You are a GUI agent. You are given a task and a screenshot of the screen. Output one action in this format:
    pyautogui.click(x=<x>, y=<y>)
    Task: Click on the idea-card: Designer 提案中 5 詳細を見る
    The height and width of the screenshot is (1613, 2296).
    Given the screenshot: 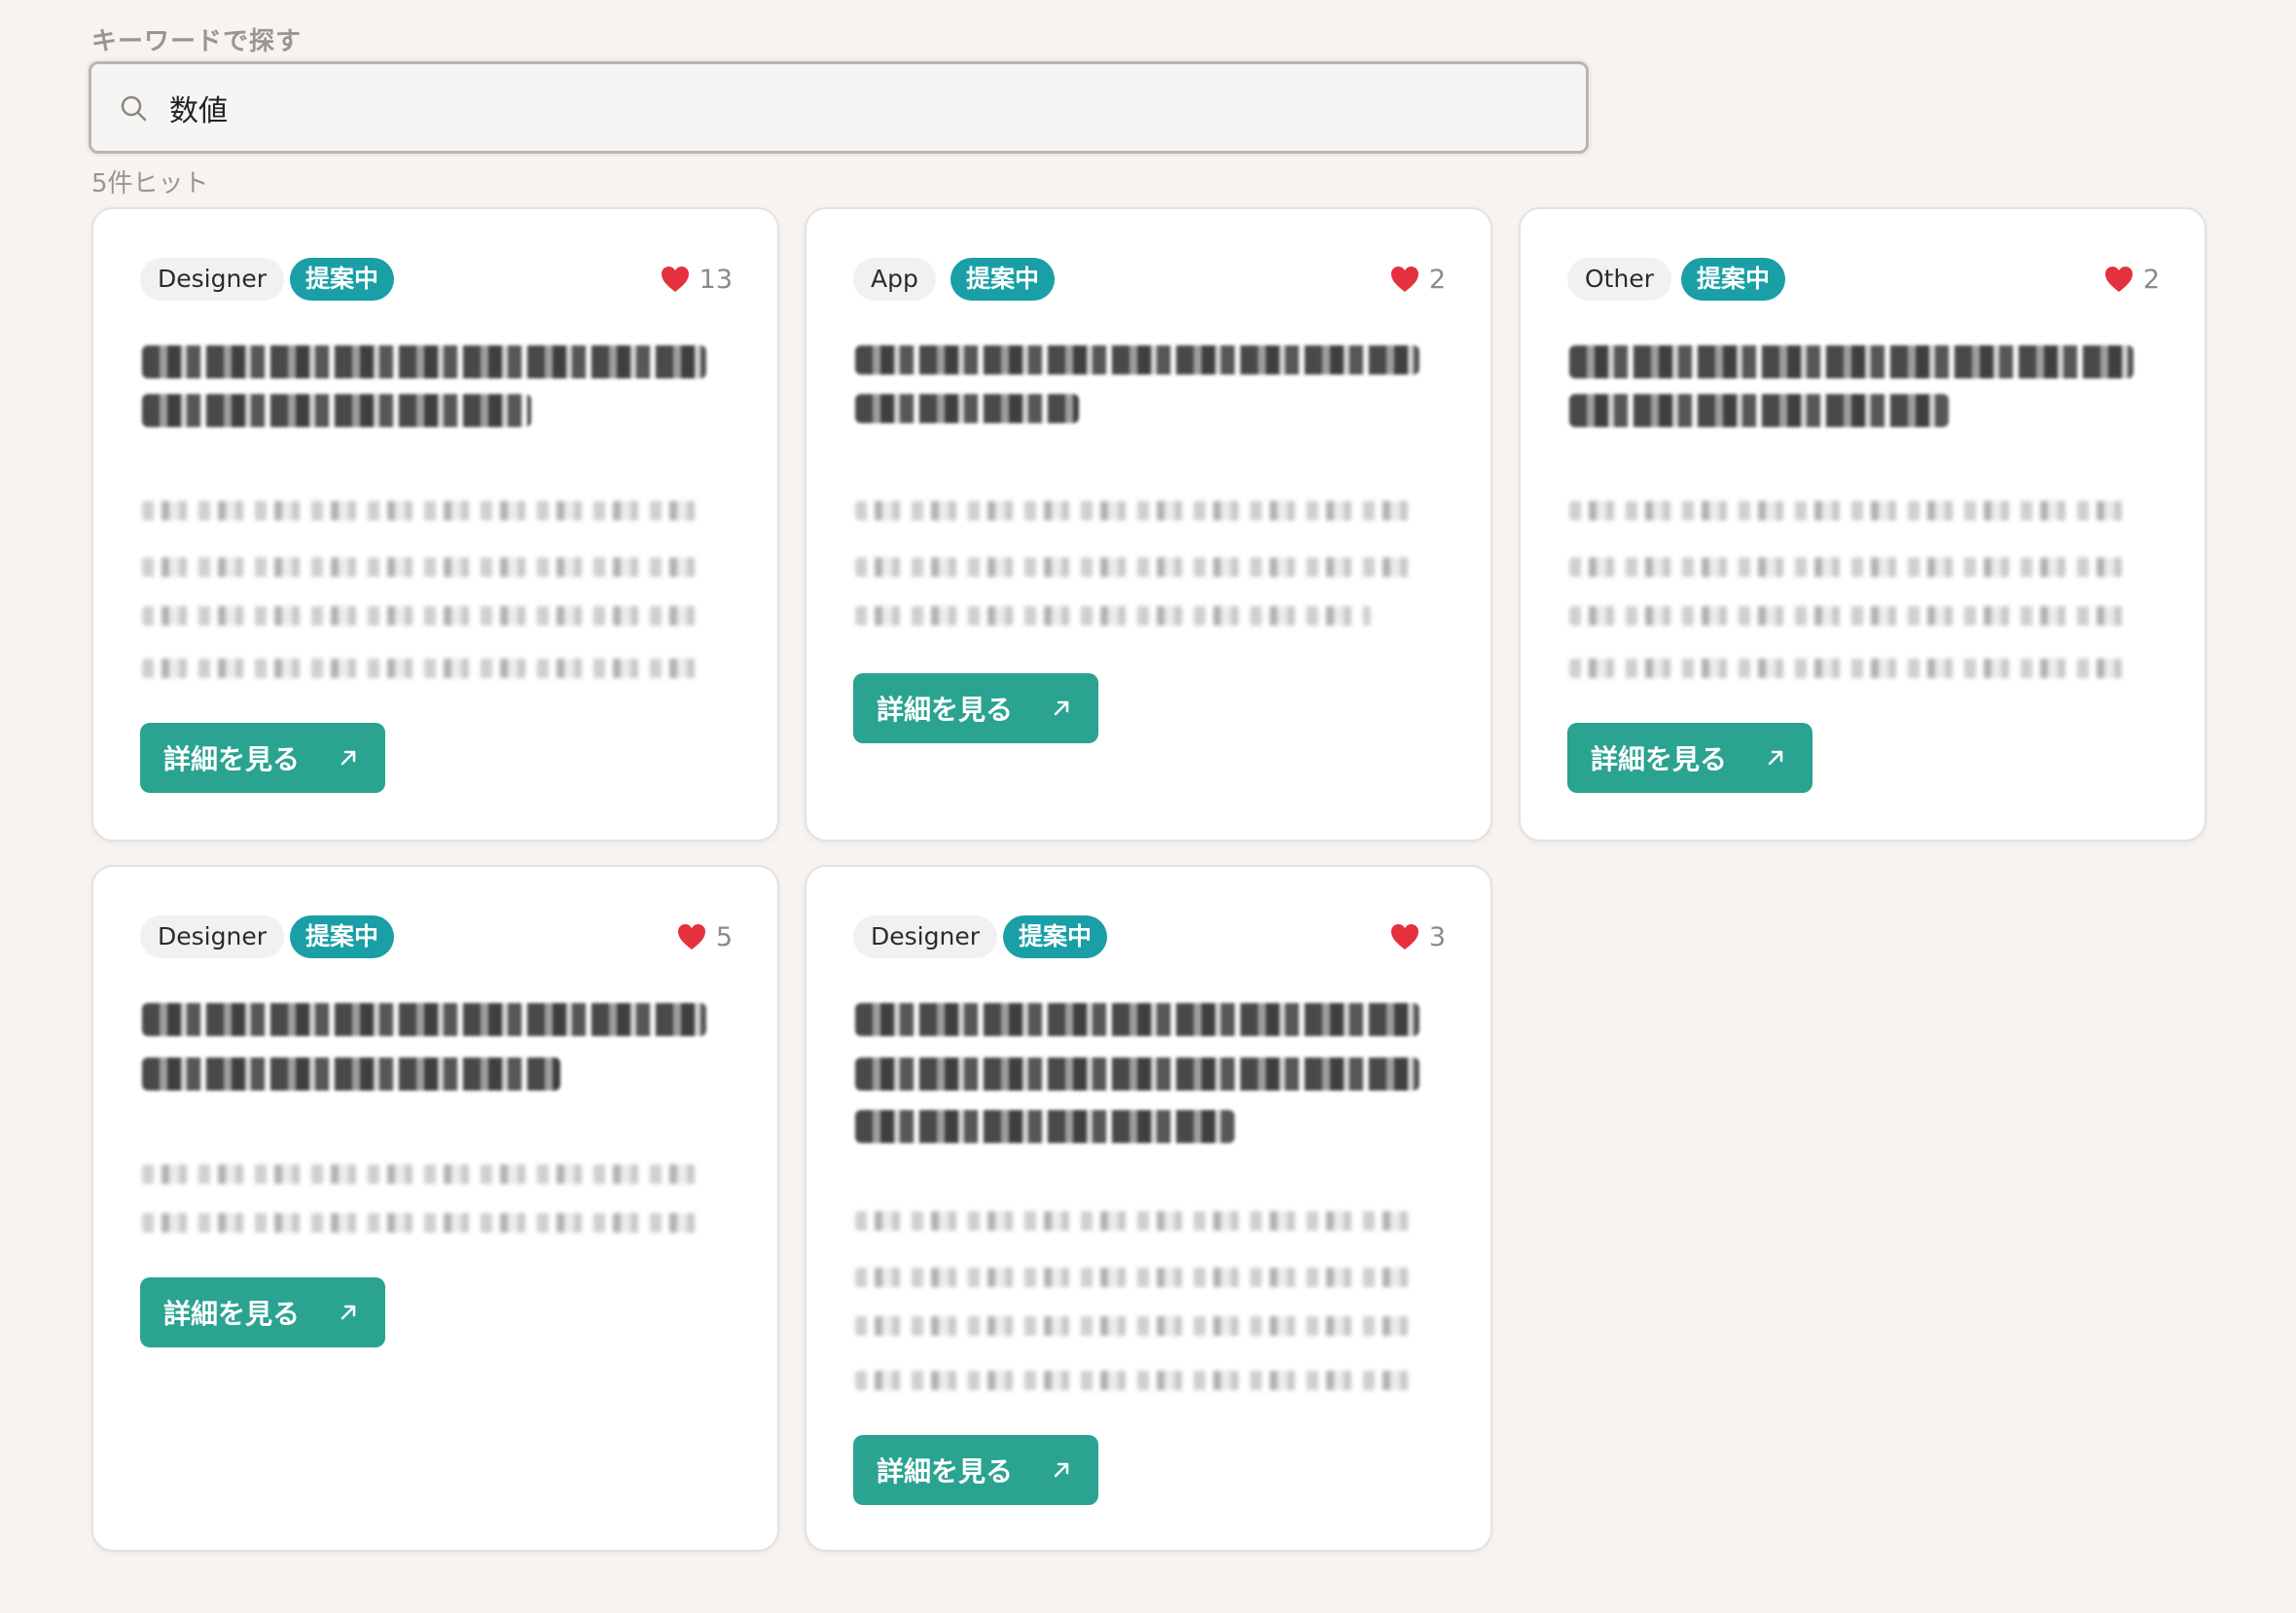 What is the action you would take?
    pyautogui.click(x=435, y=1208)
    